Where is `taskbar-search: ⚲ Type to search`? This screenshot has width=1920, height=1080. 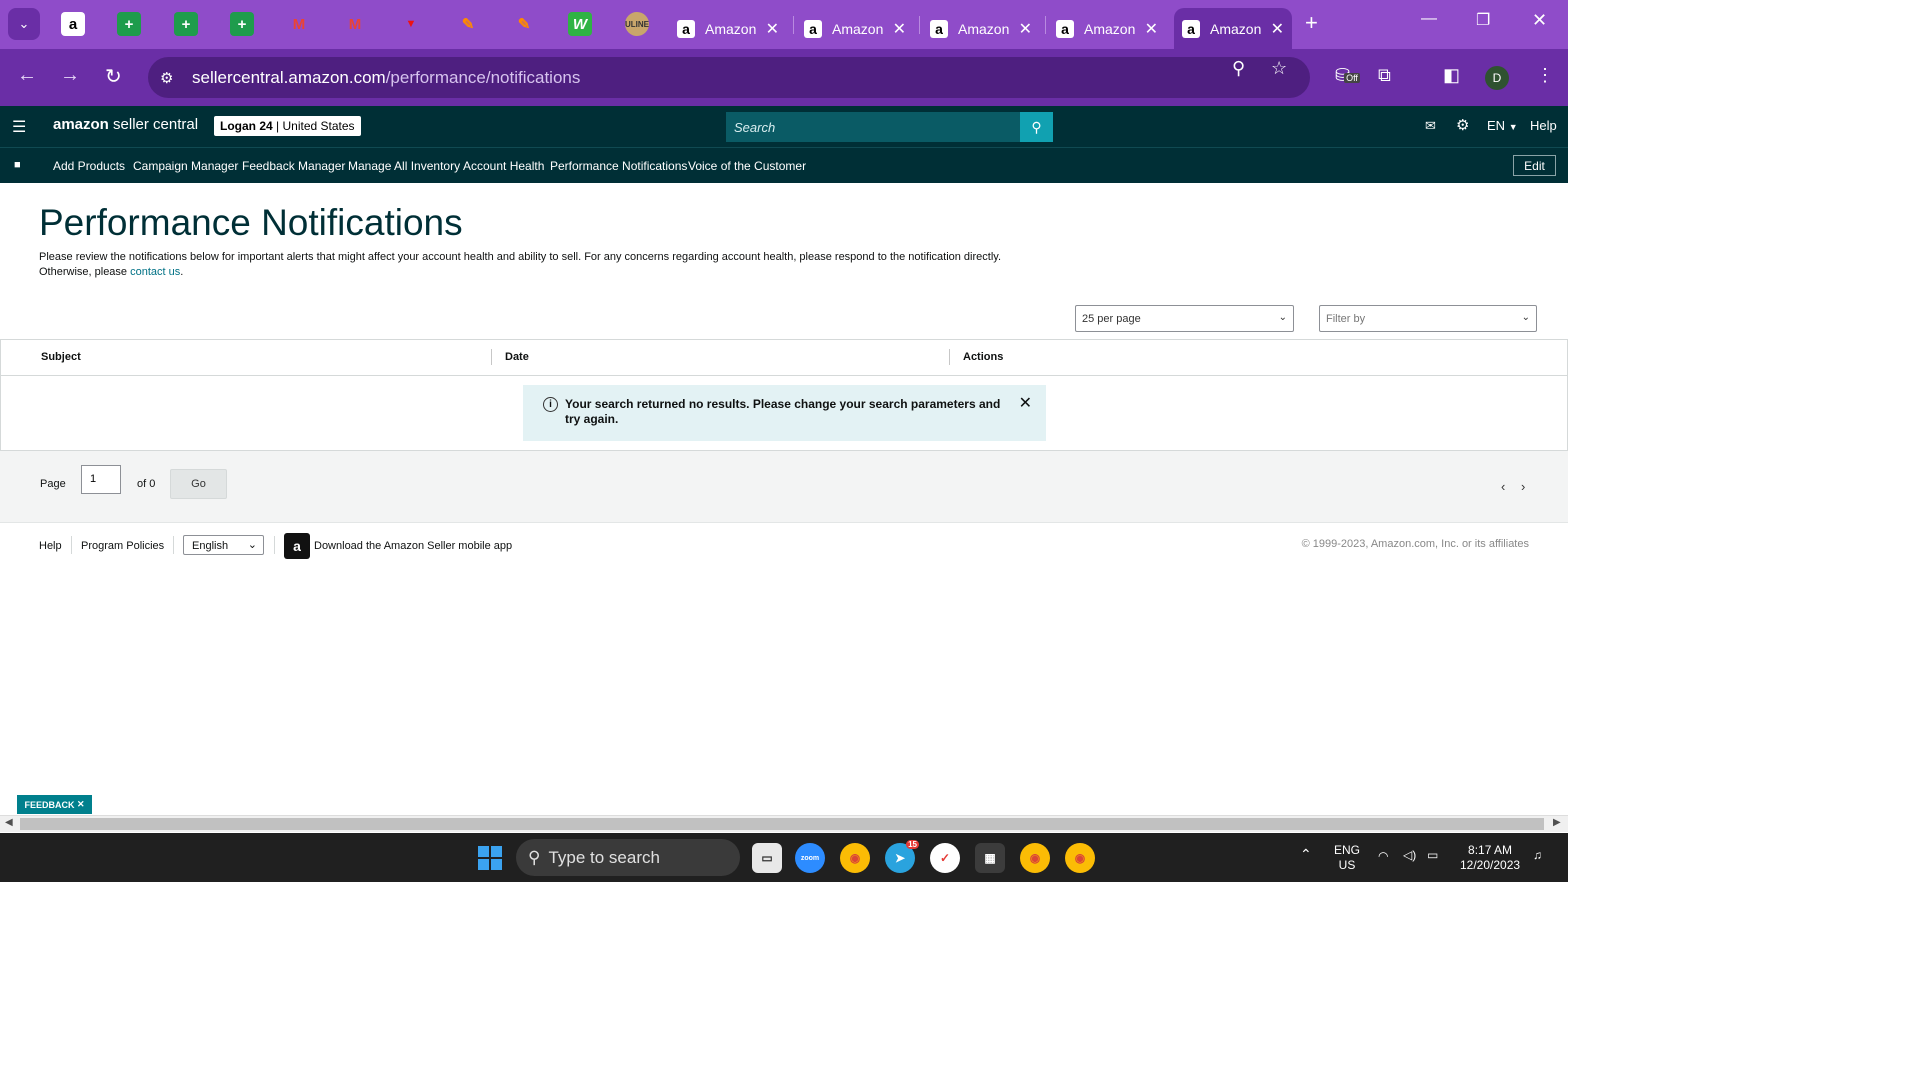
taskbar-search: ⚲ Type to search is located at coordinates (628, 857).